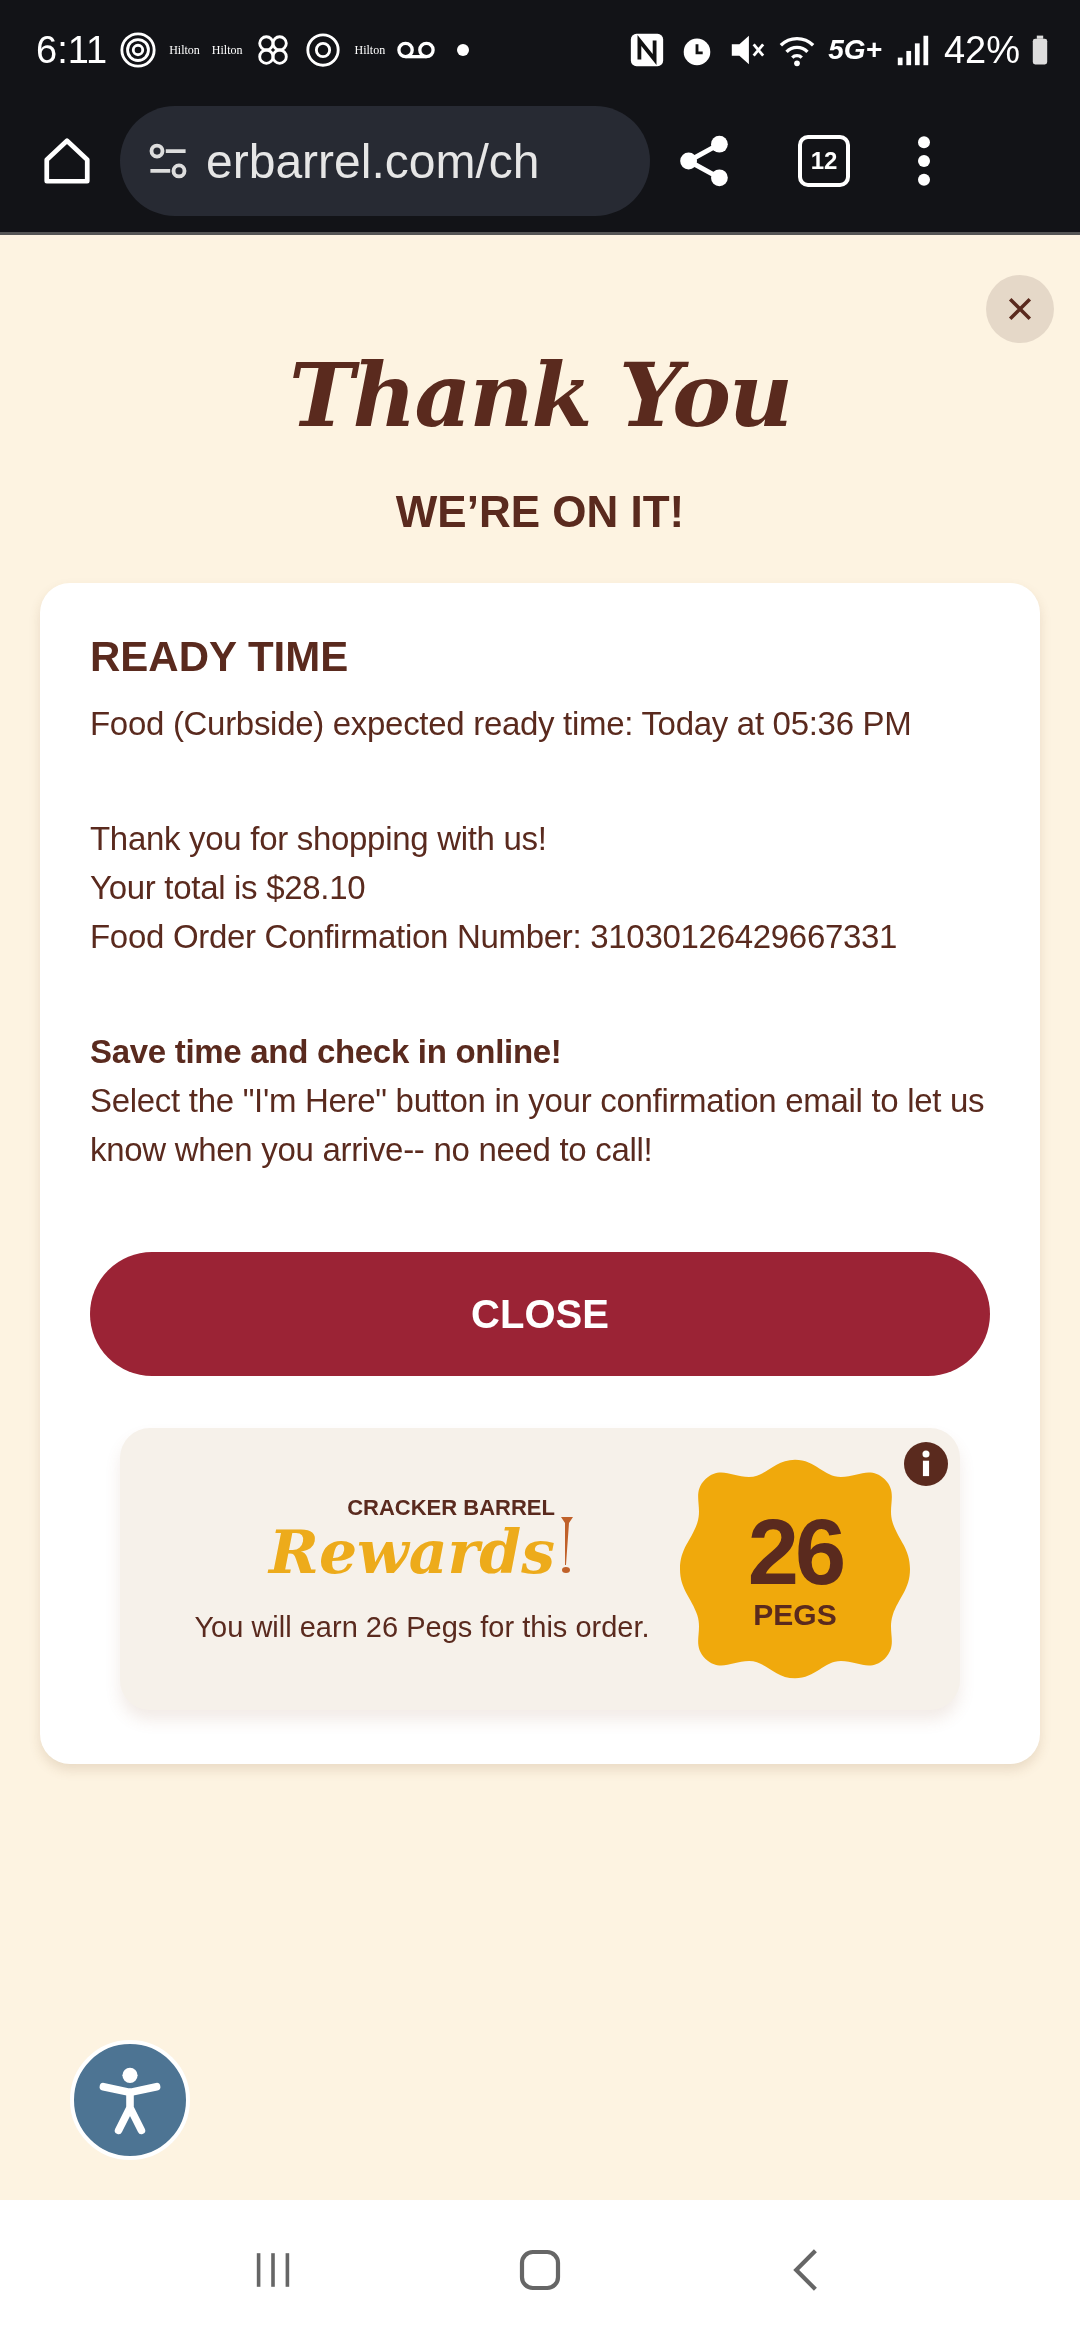  I want to click on brand-name: CRACKER BARREL, so click(451, 1507).